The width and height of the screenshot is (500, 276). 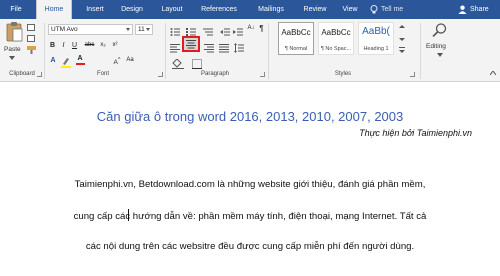 I want to click on increase-indent-icon, so click(x=238, y=32).